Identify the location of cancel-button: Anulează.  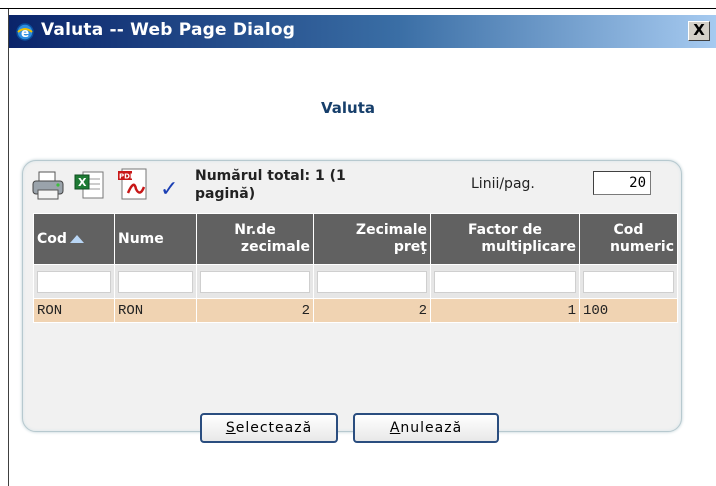
(426, 428).